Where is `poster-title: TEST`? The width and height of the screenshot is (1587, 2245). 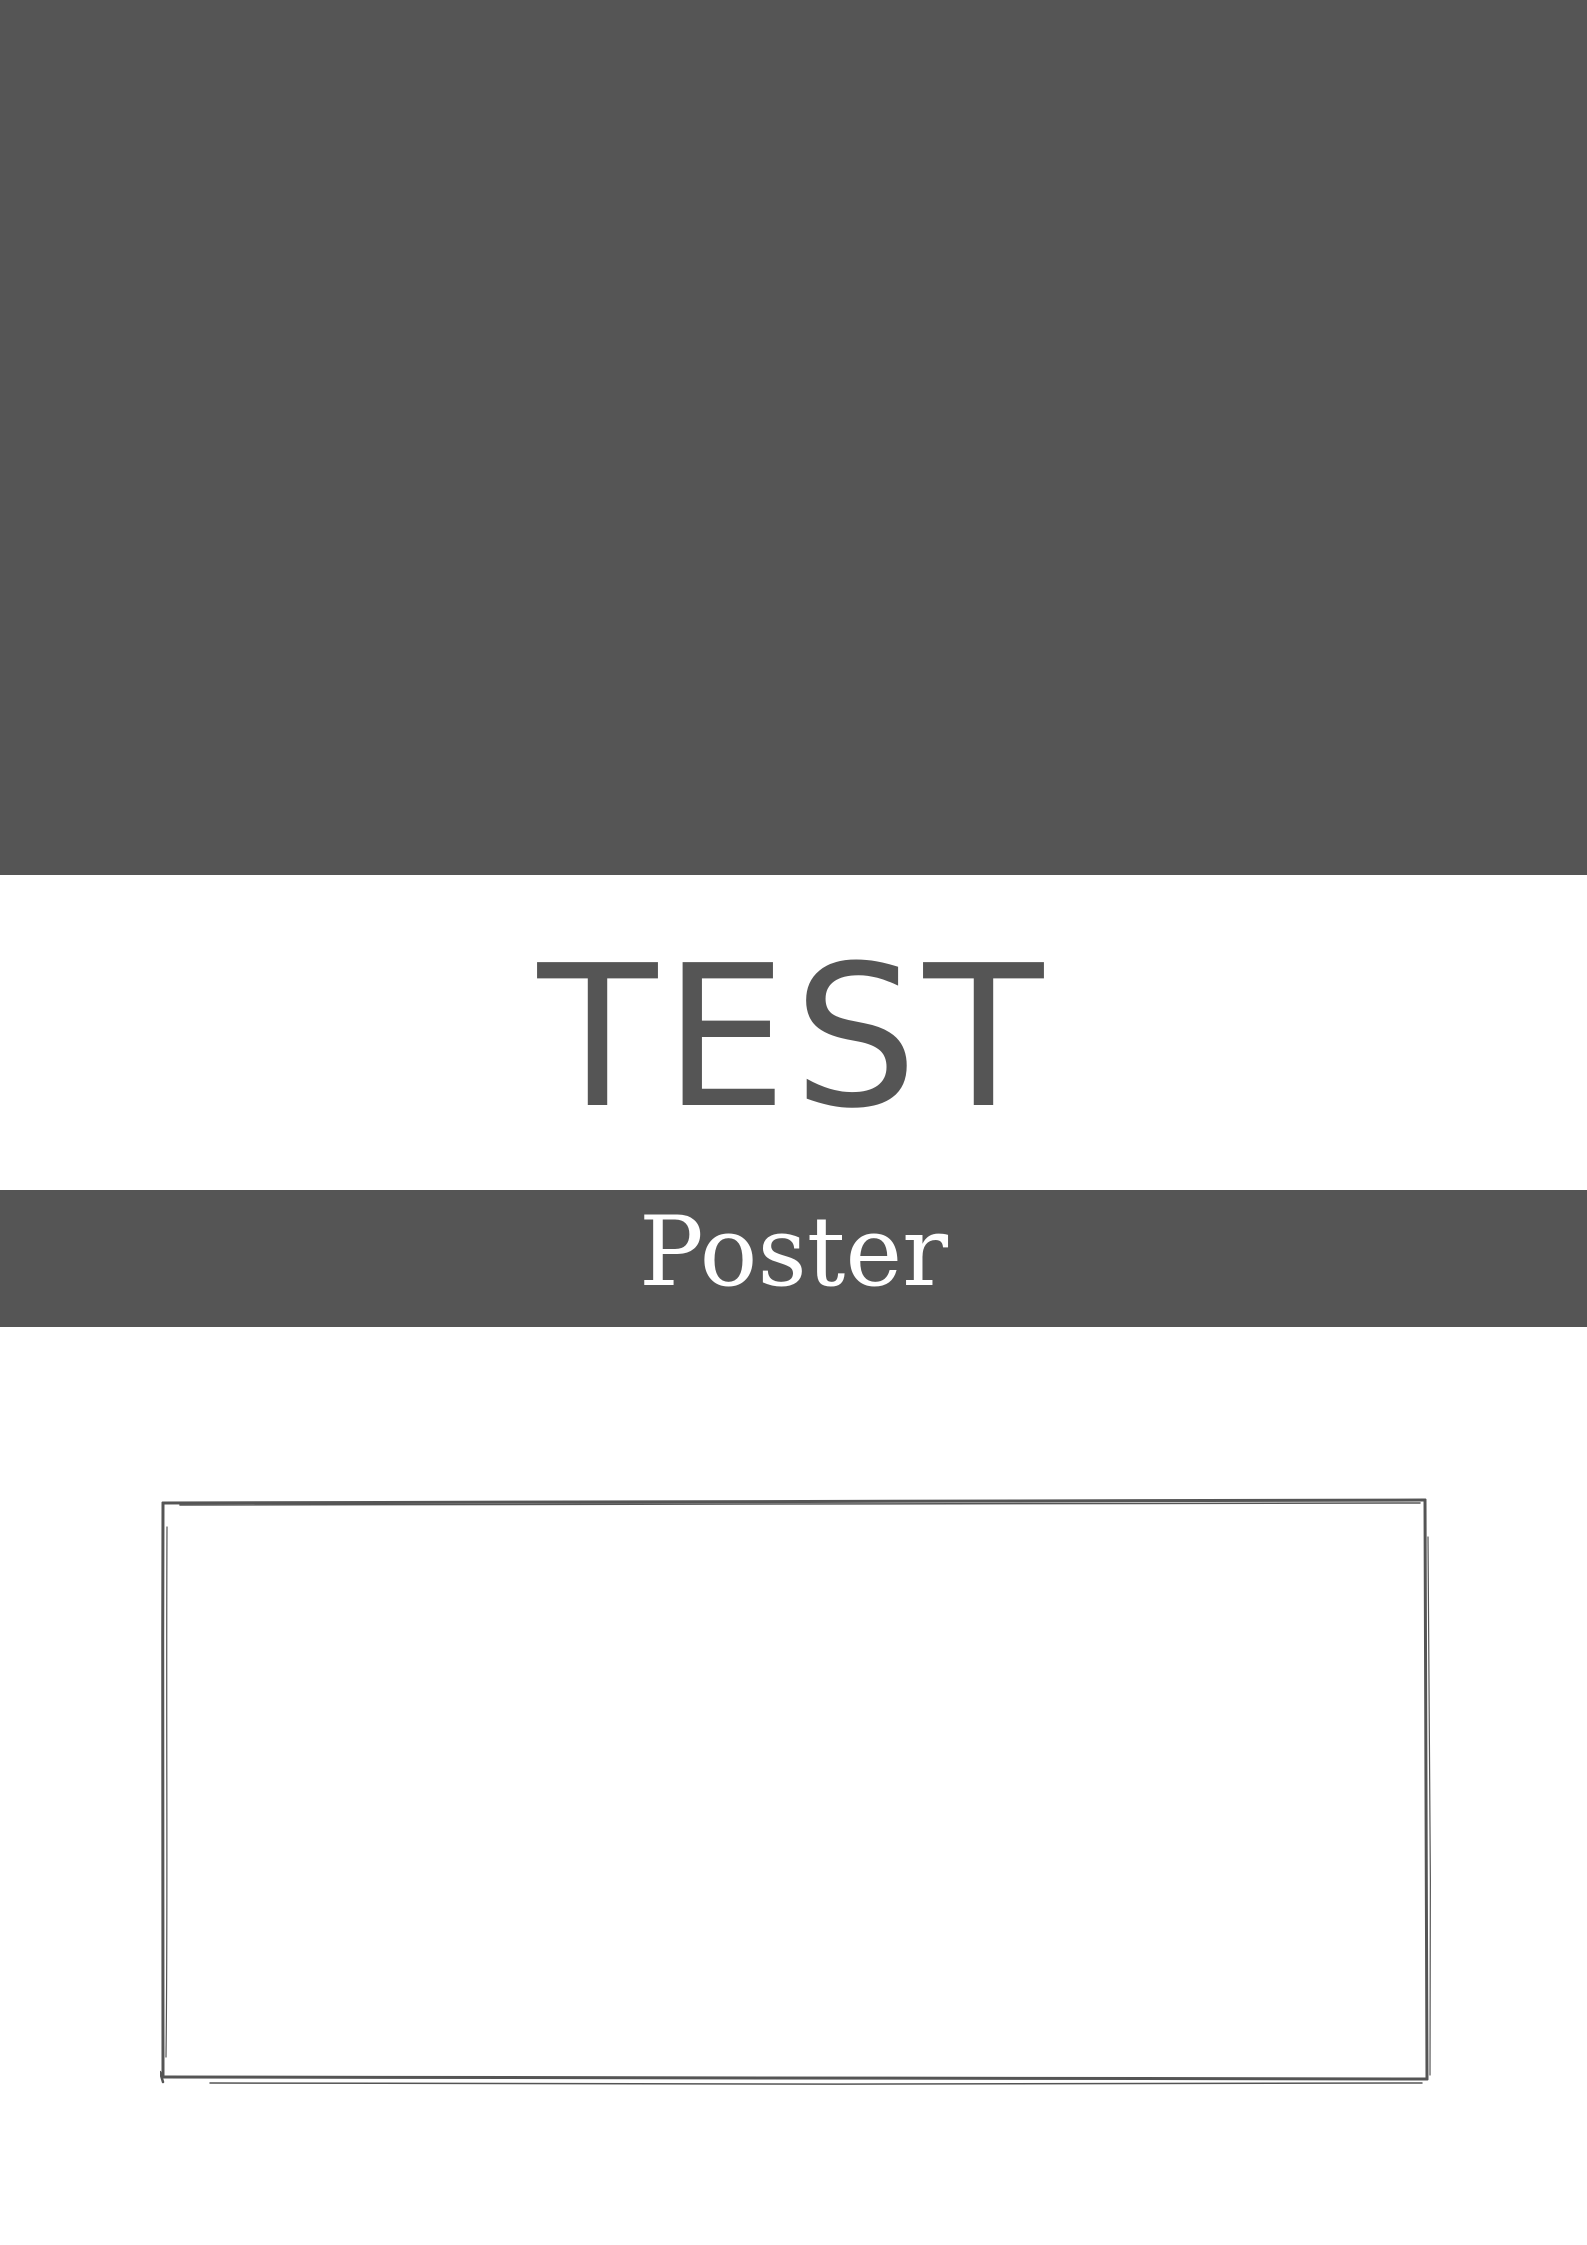 poster-title: TEST is located at coordinates (793, 1038).